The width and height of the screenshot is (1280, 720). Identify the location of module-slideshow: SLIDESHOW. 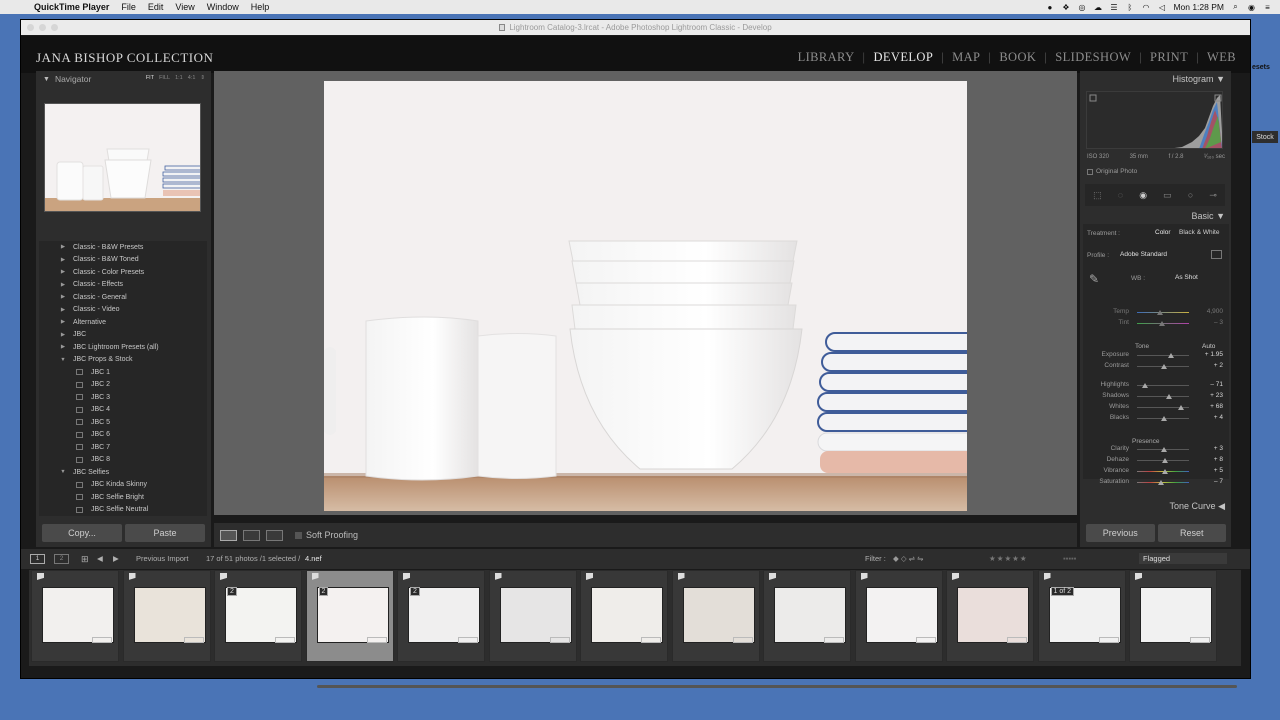
(1093, 57).